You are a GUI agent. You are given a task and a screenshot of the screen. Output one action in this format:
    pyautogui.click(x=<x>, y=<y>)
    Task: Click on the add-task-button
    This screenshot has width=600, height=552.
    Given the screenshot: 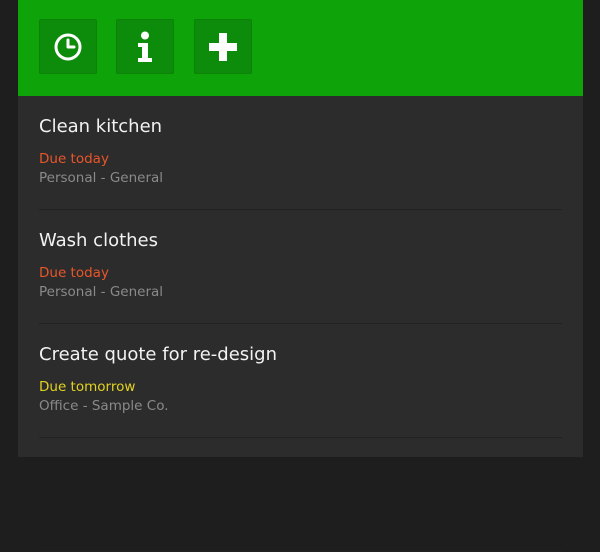 What is the action you would take?
    pyautogui.click(x=223, y=46)
    